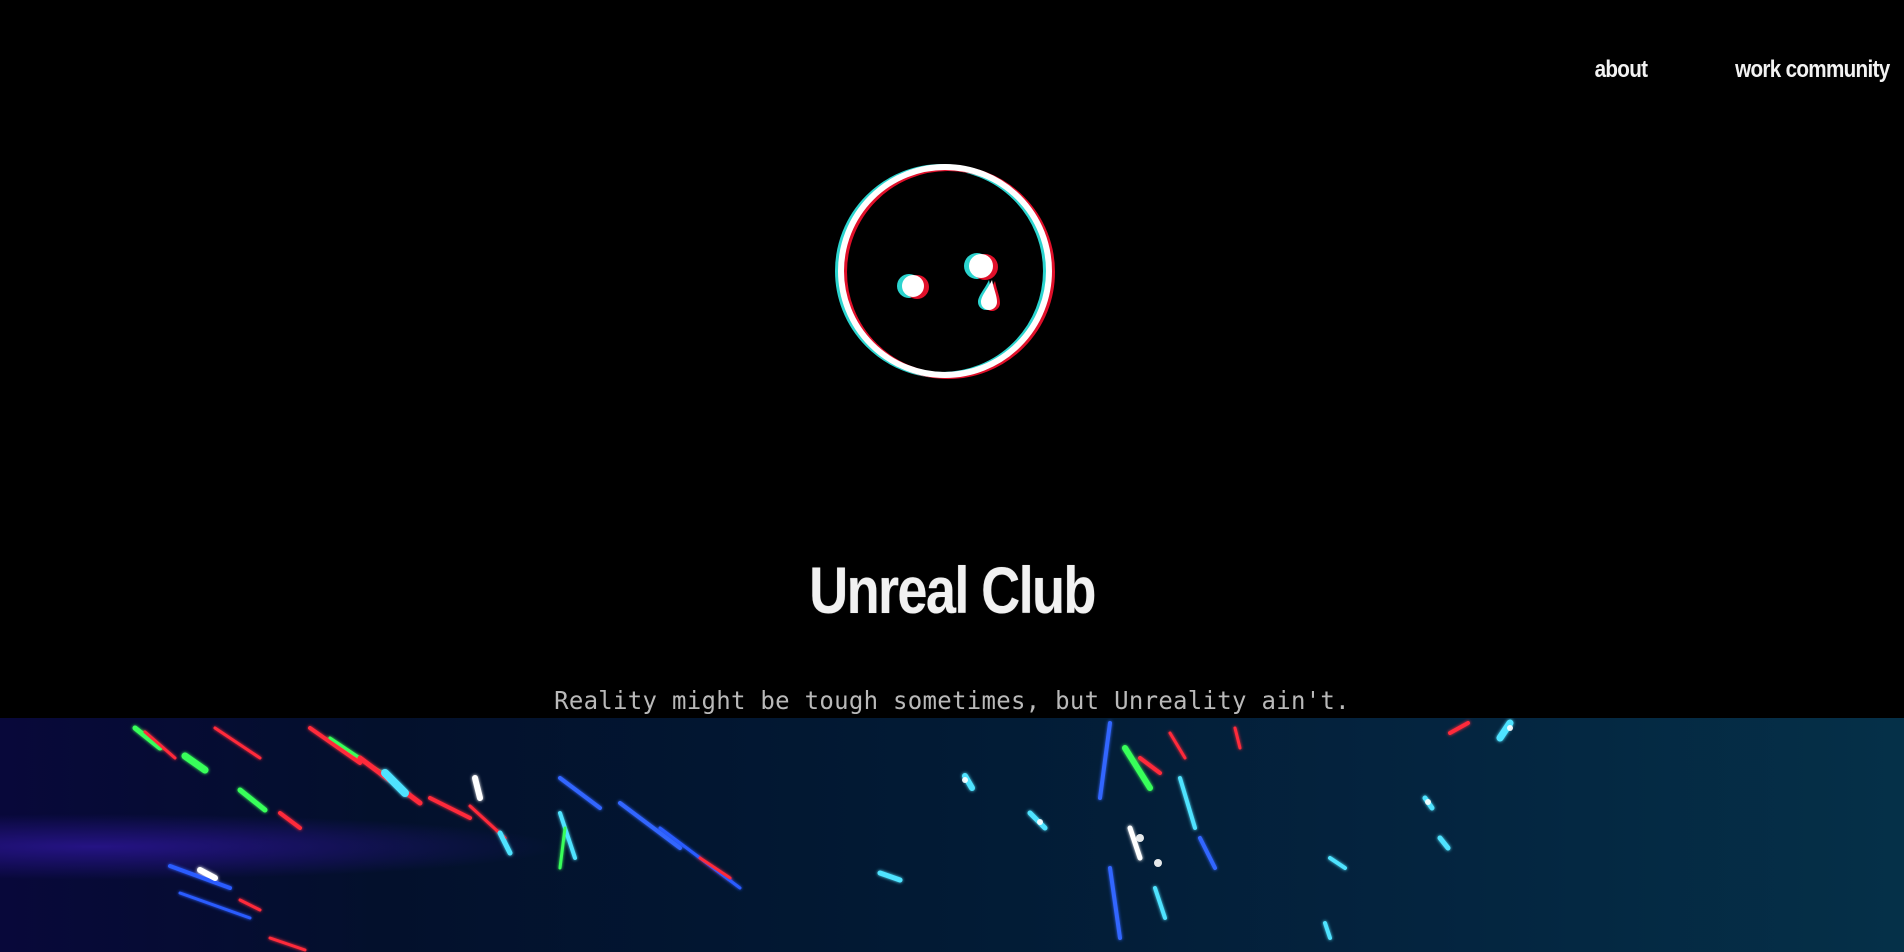 This screenshot has height=952, width=1904. What do you see at coordinates (1621, 70) in the screenshot?
I see `nav-link-about: about` at bounding box center [1621, 70].